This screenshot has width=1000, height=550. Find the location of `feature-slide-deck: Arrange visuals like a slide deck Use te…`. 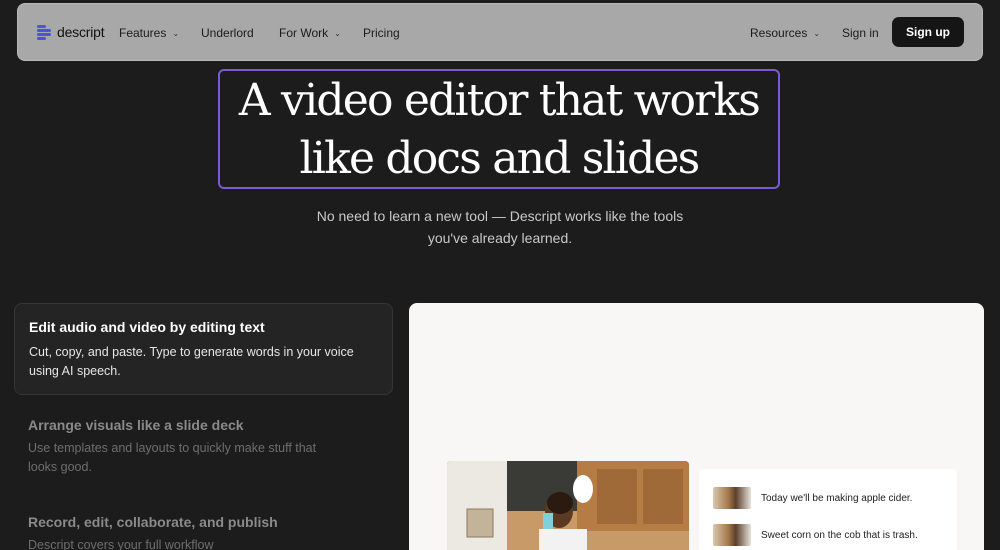

feature-slide-deck: Arrange visuals like a slide deck Use te… is located at coordinates (188, 447).